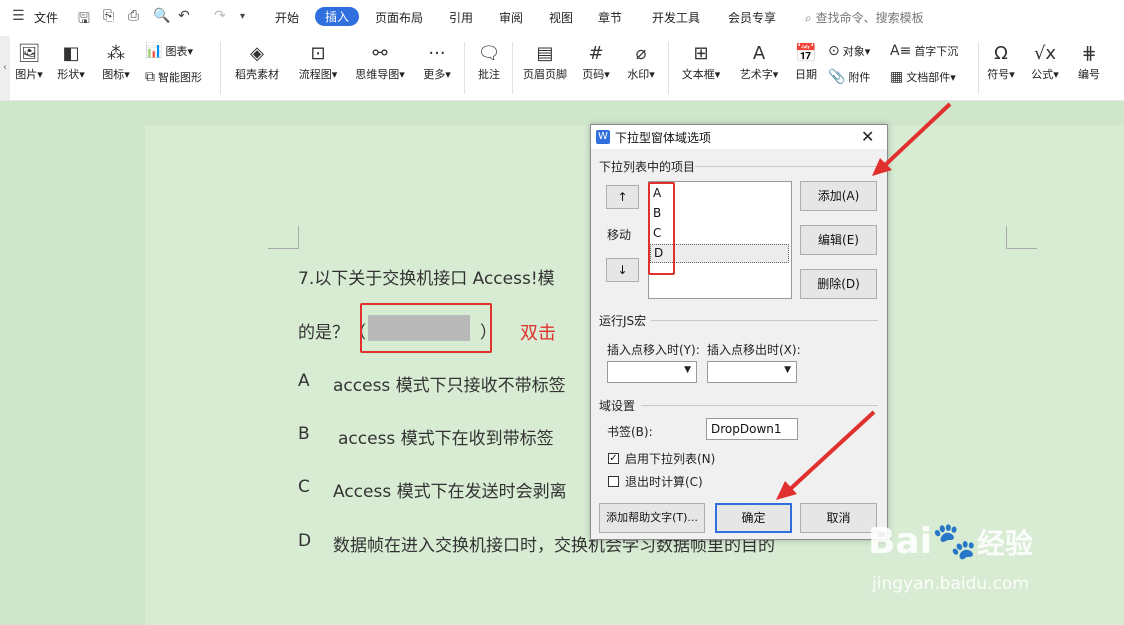 The width and height of the screenshot is (1124, 625). Describe the element at coordinates (912, 139) in the screenshot. I see `arrow-to-add-button` at that location.